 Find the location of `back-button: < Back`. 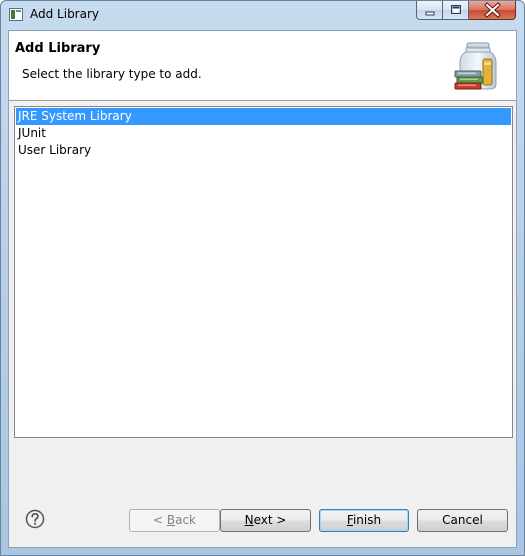

back-button: < Back is located at coordinates (174, 520).